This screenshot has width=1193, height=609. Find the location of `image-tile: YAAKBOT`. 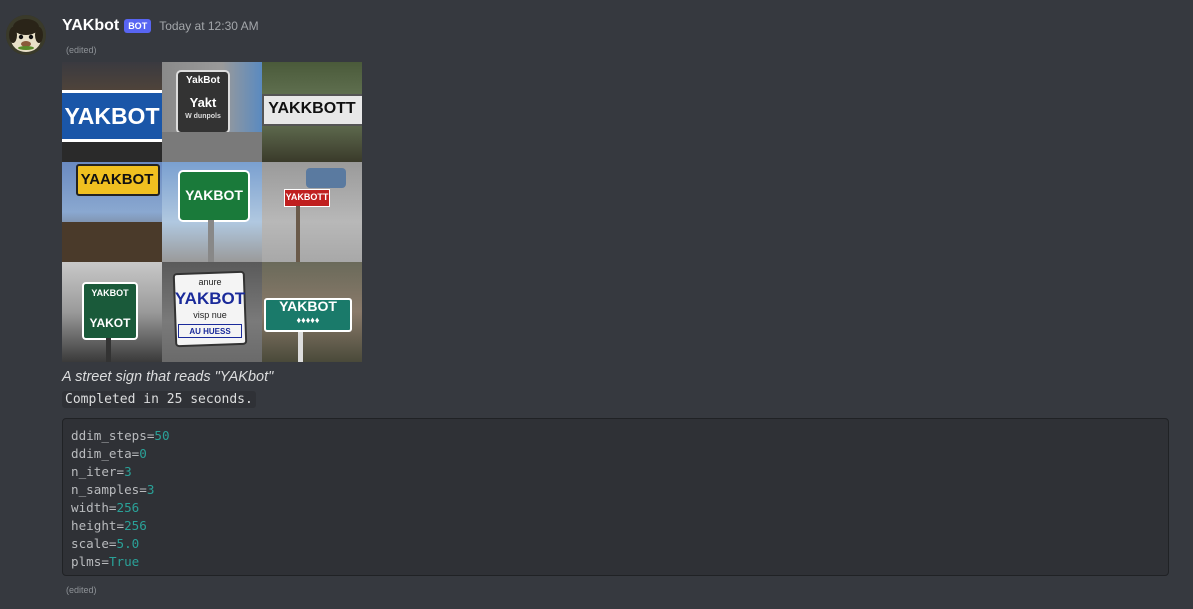

image-tile: YAAKBOT is located at coordinates (112, 212).